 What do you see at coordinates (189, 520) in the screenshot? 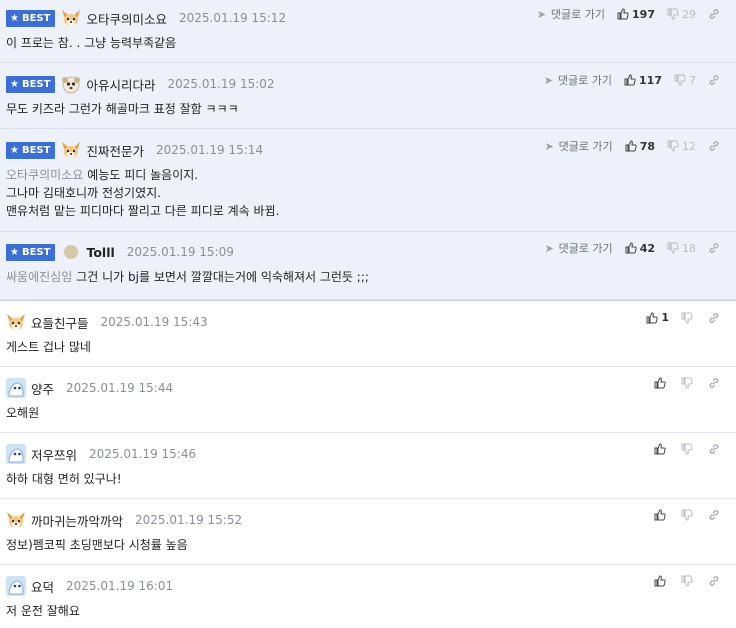
I see `comment-date: 2025.01.19 15:52` at bounding box center [189, 520].